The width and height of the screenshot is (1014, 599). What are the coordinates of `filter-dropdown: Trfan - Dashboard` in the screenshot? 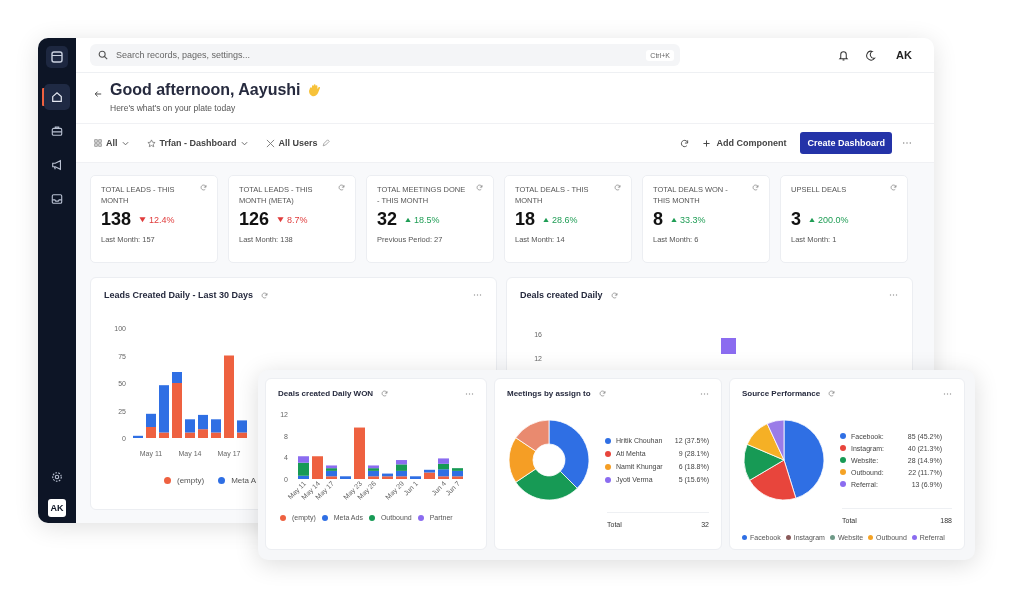 It's located at (197, 143).